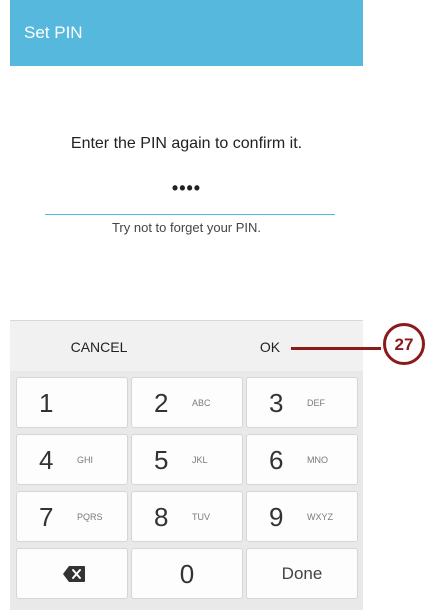 Image resolution: width=425 pixels, height=610 pixels. What do you see at coordinates (317, 460) in the screenshot?
I see `key-letters: MNO` at bounding box center [317, 460].